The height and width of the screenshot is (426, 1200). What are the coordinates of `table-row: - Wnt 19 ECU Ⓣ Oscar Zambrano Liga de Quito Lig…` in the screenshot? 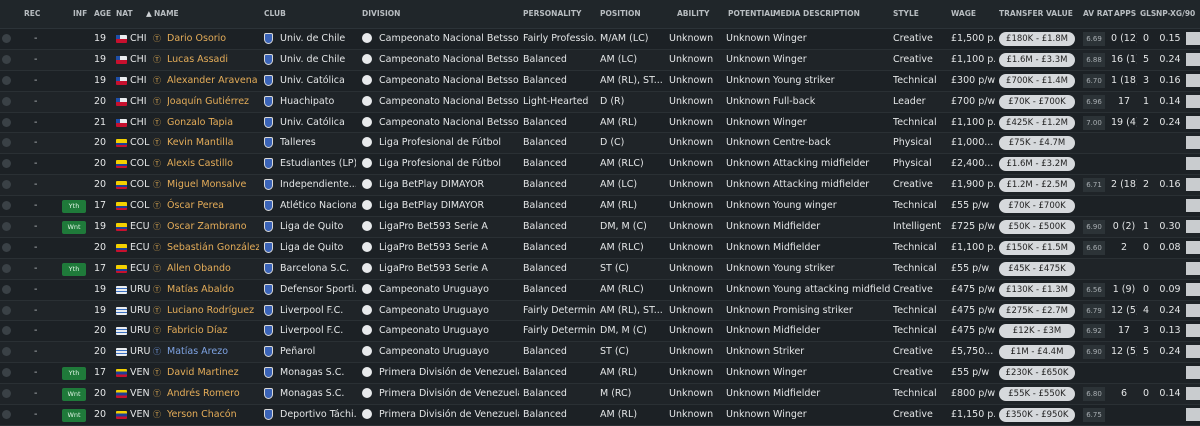 It's located at (600, 227).